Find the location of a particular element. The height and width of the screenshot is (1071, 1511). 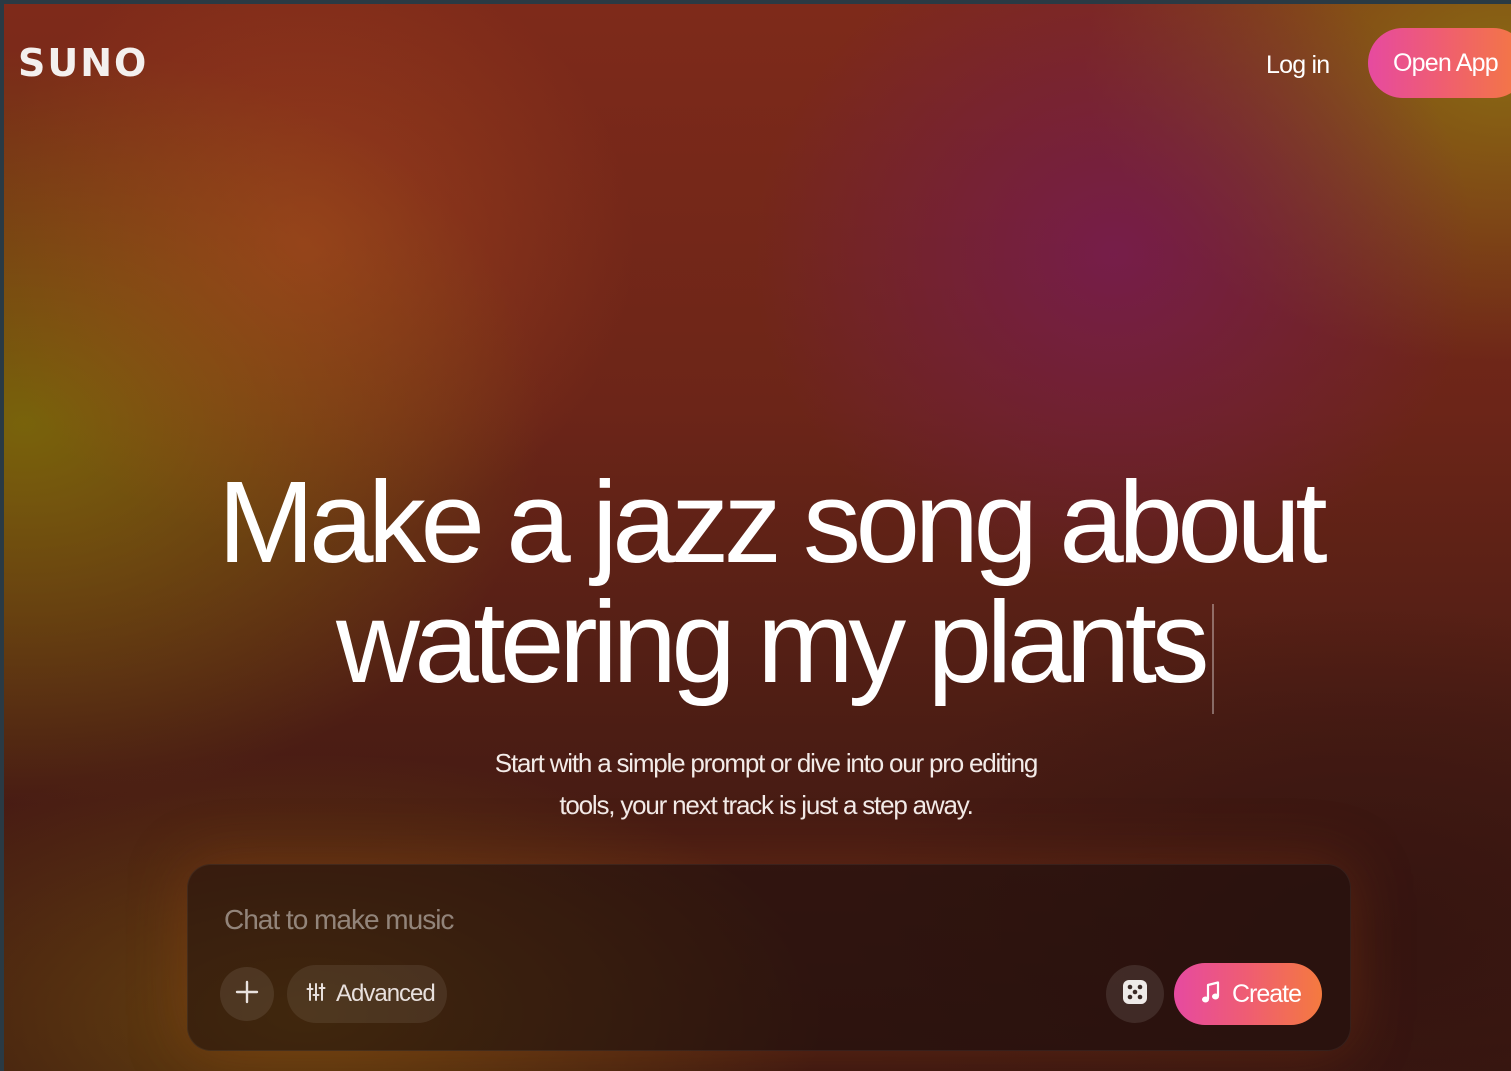

advanced-label: Advanced is located at coordinates (386, 993).